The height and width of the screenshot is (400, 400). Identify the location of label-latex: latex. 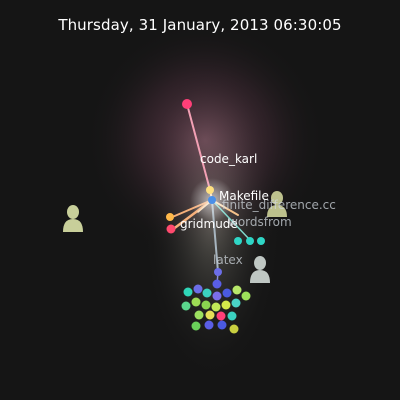
(228, 260).